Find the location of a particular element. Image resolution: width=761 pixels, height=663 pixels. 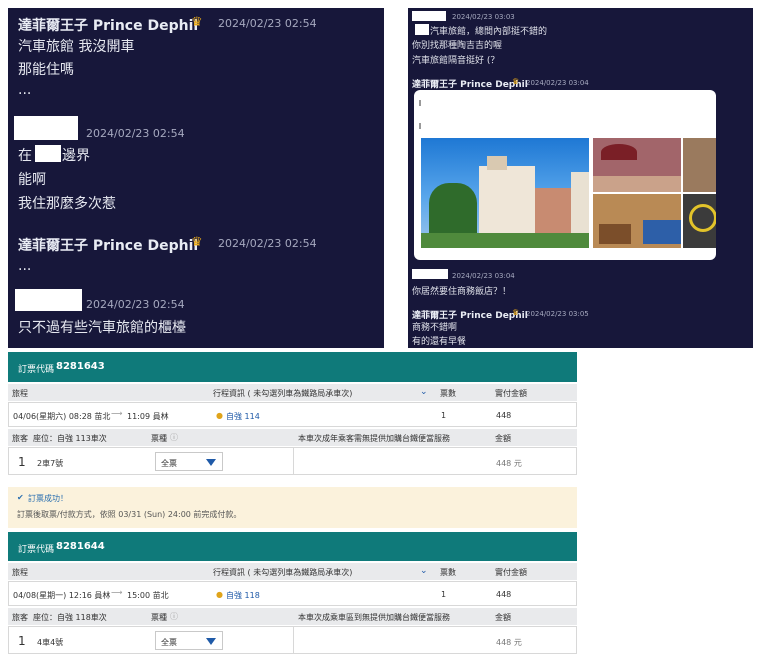

message-timestamp: 2024/02/23 03:05 is located at coordinates (557, 314).